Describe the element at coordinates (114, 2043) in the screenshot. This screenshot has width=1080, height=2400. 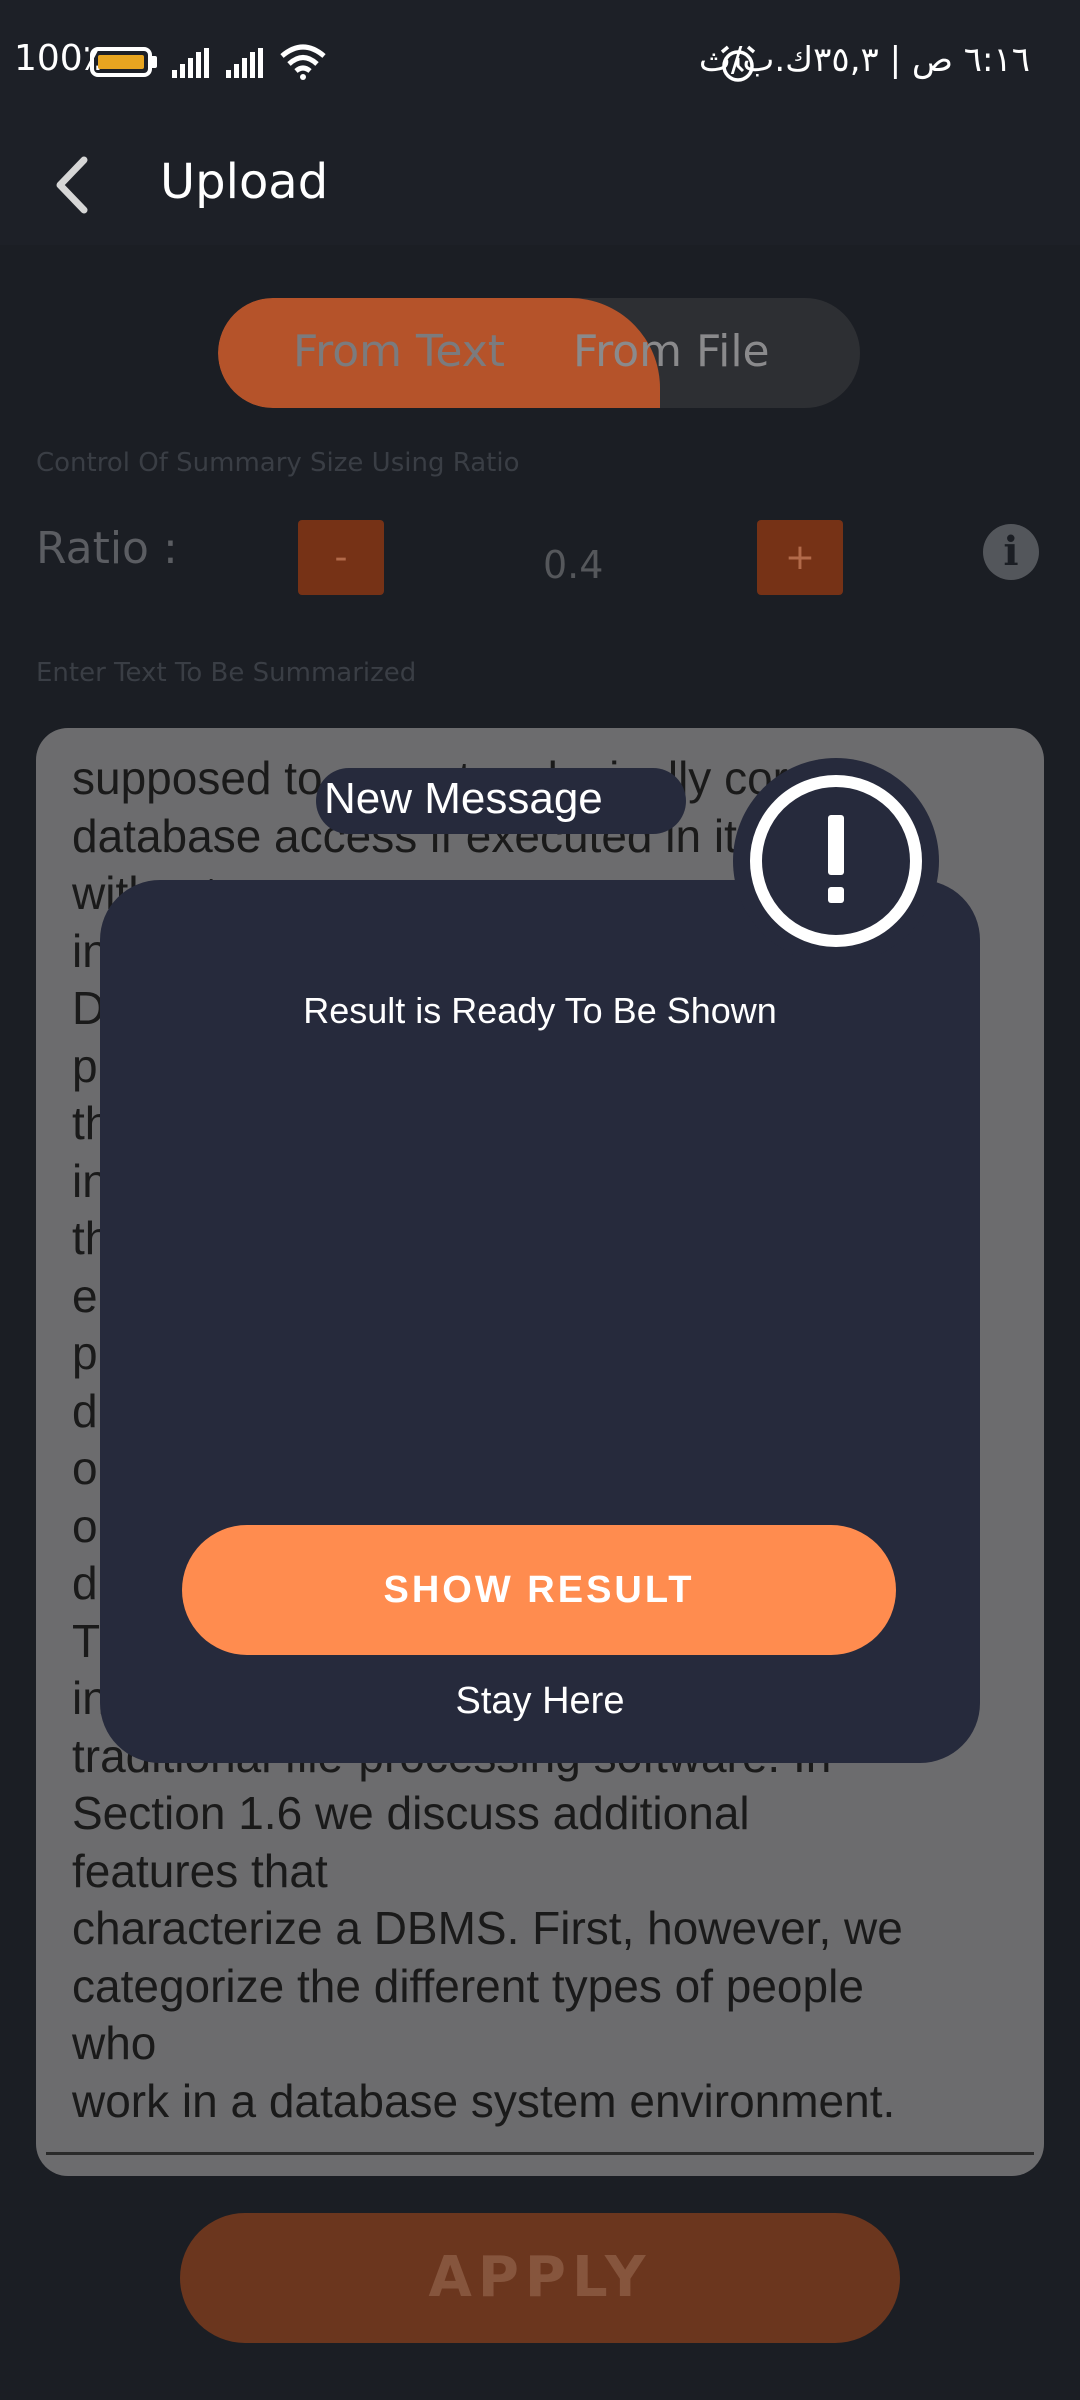
I see `text-line: who` at that location.